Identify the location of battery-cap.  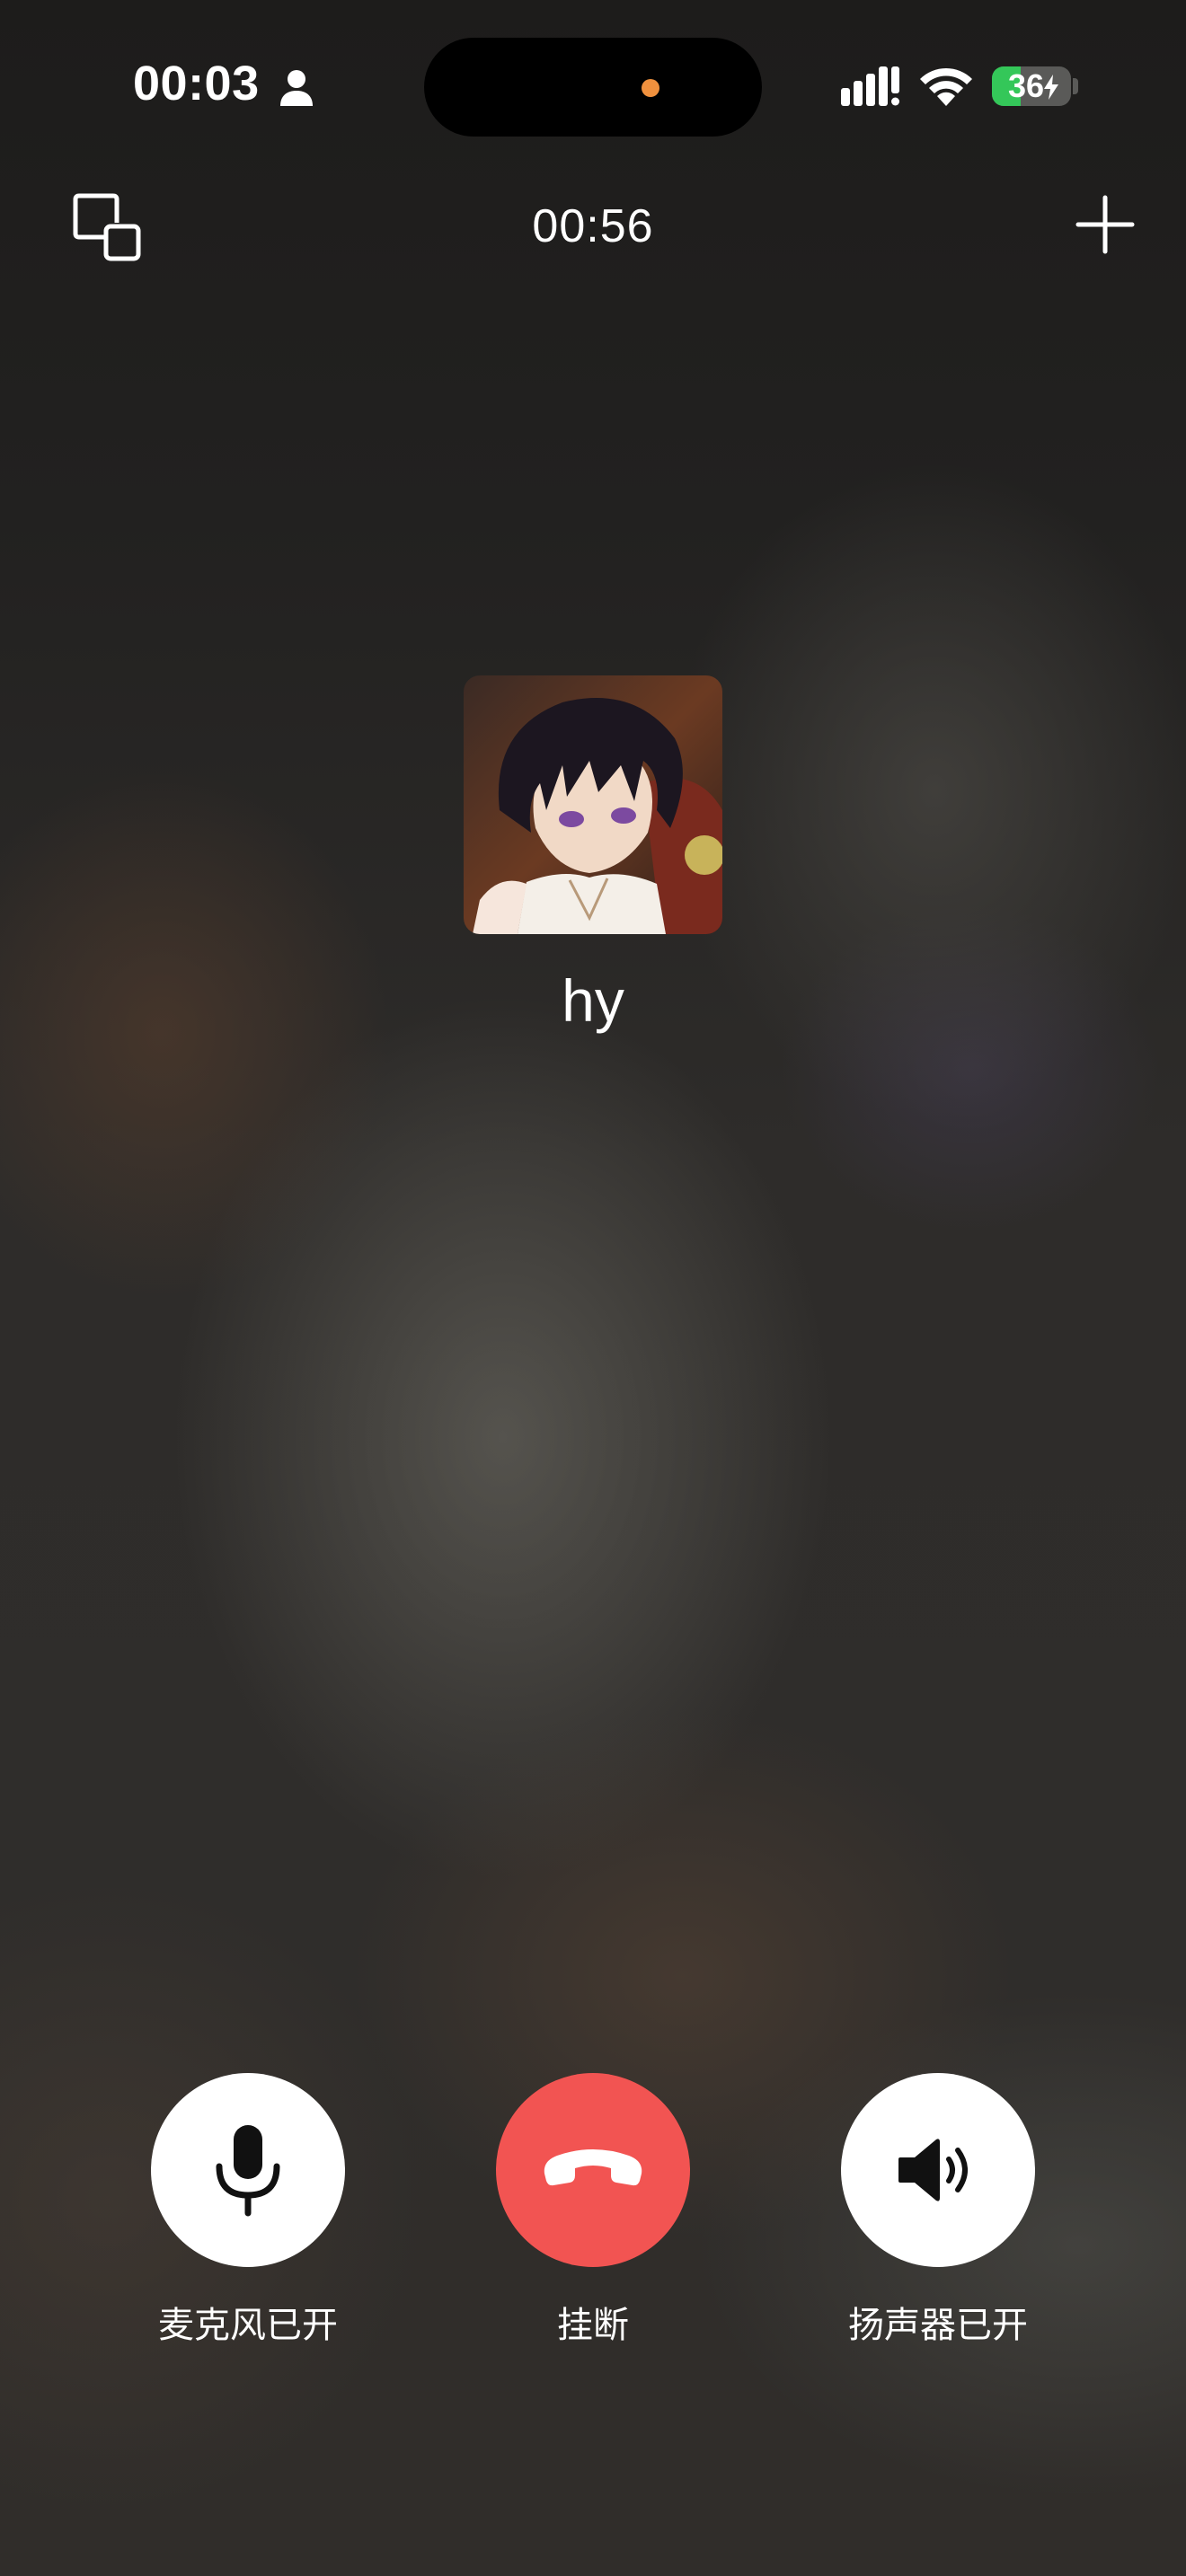
(1075, 86).